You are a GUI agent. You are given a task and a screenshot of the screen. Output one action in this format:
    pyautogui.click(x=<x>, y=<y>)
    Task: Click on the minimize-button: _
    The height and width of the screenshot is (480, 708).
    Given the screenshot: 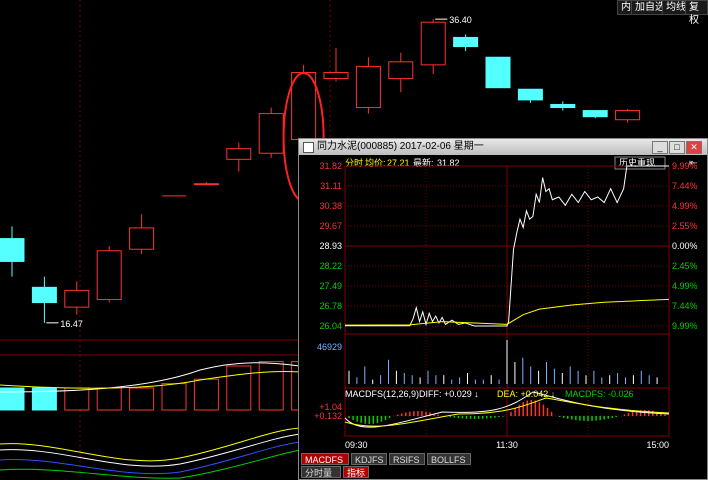 What is the action you would take?
    pyautogui.click(x=660, y=147)
    